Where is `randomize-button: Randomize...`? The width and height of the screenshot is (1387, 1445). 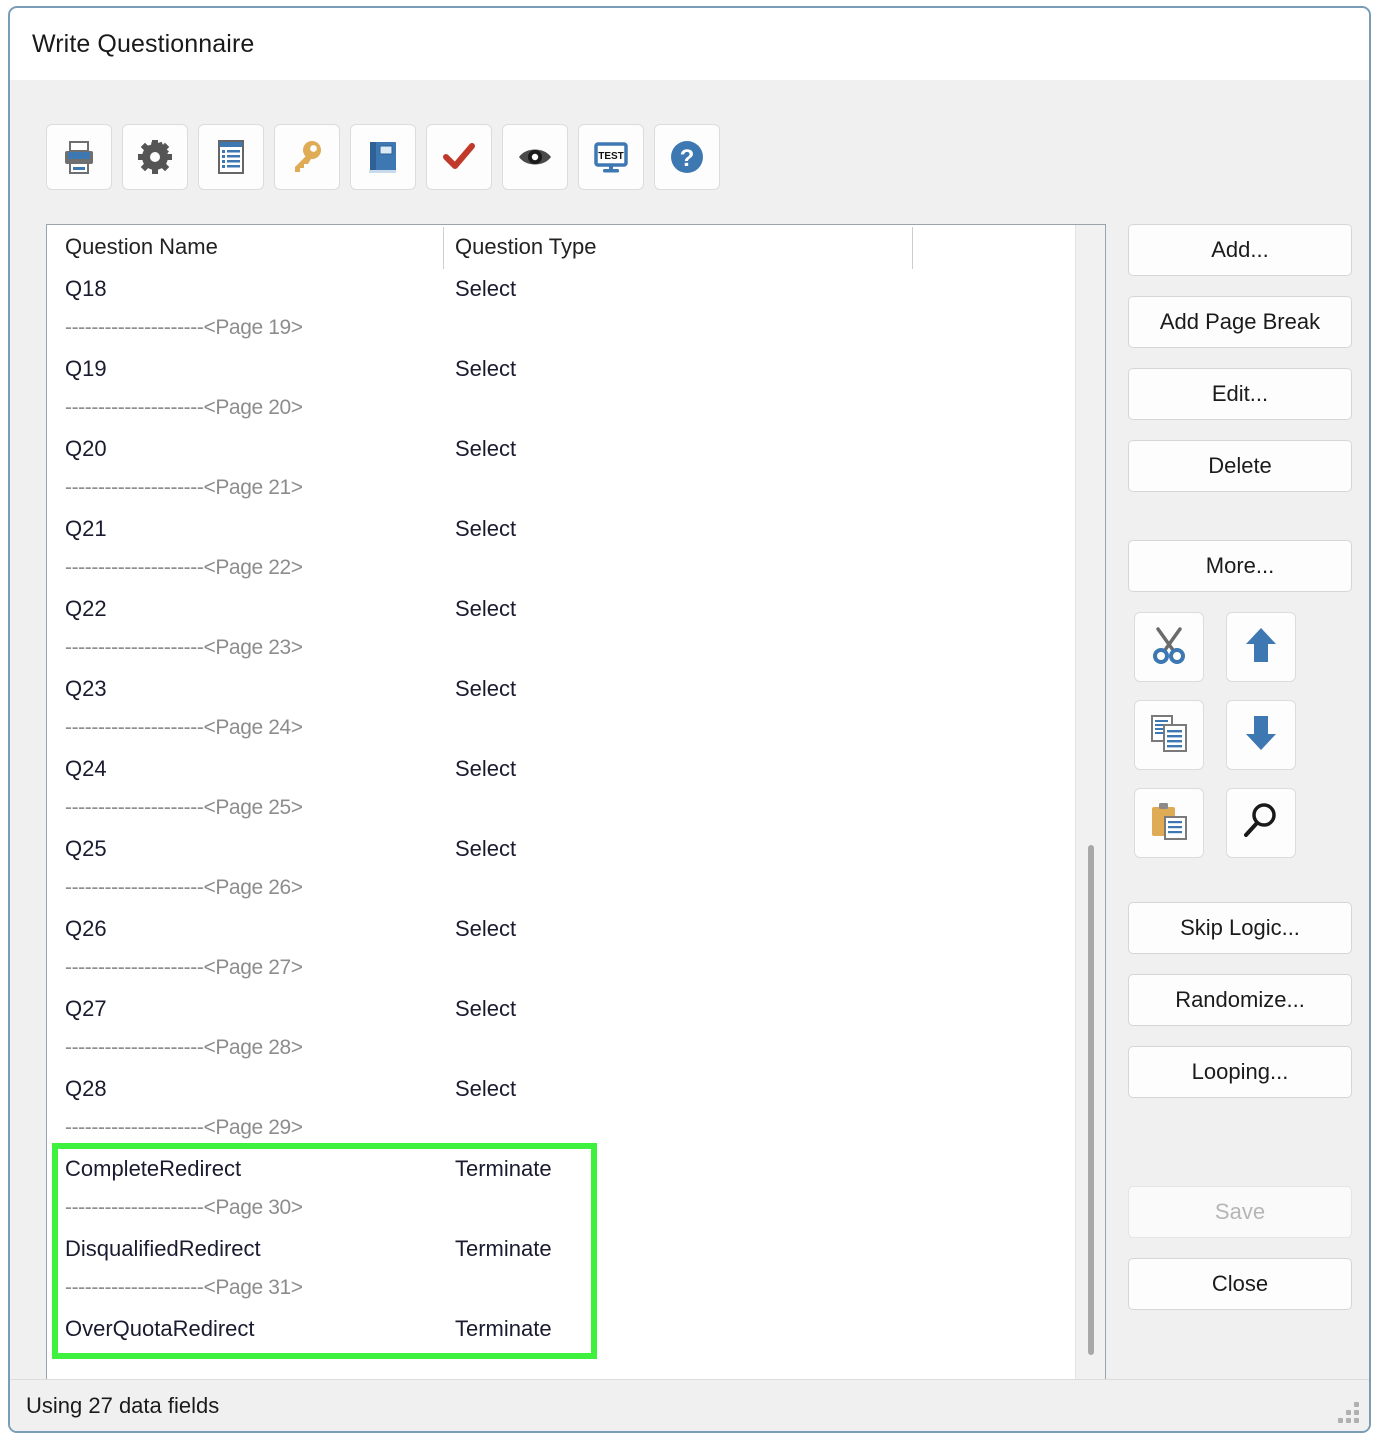
randomize-button: Randomize... is located at coordinates (1240, 1000).